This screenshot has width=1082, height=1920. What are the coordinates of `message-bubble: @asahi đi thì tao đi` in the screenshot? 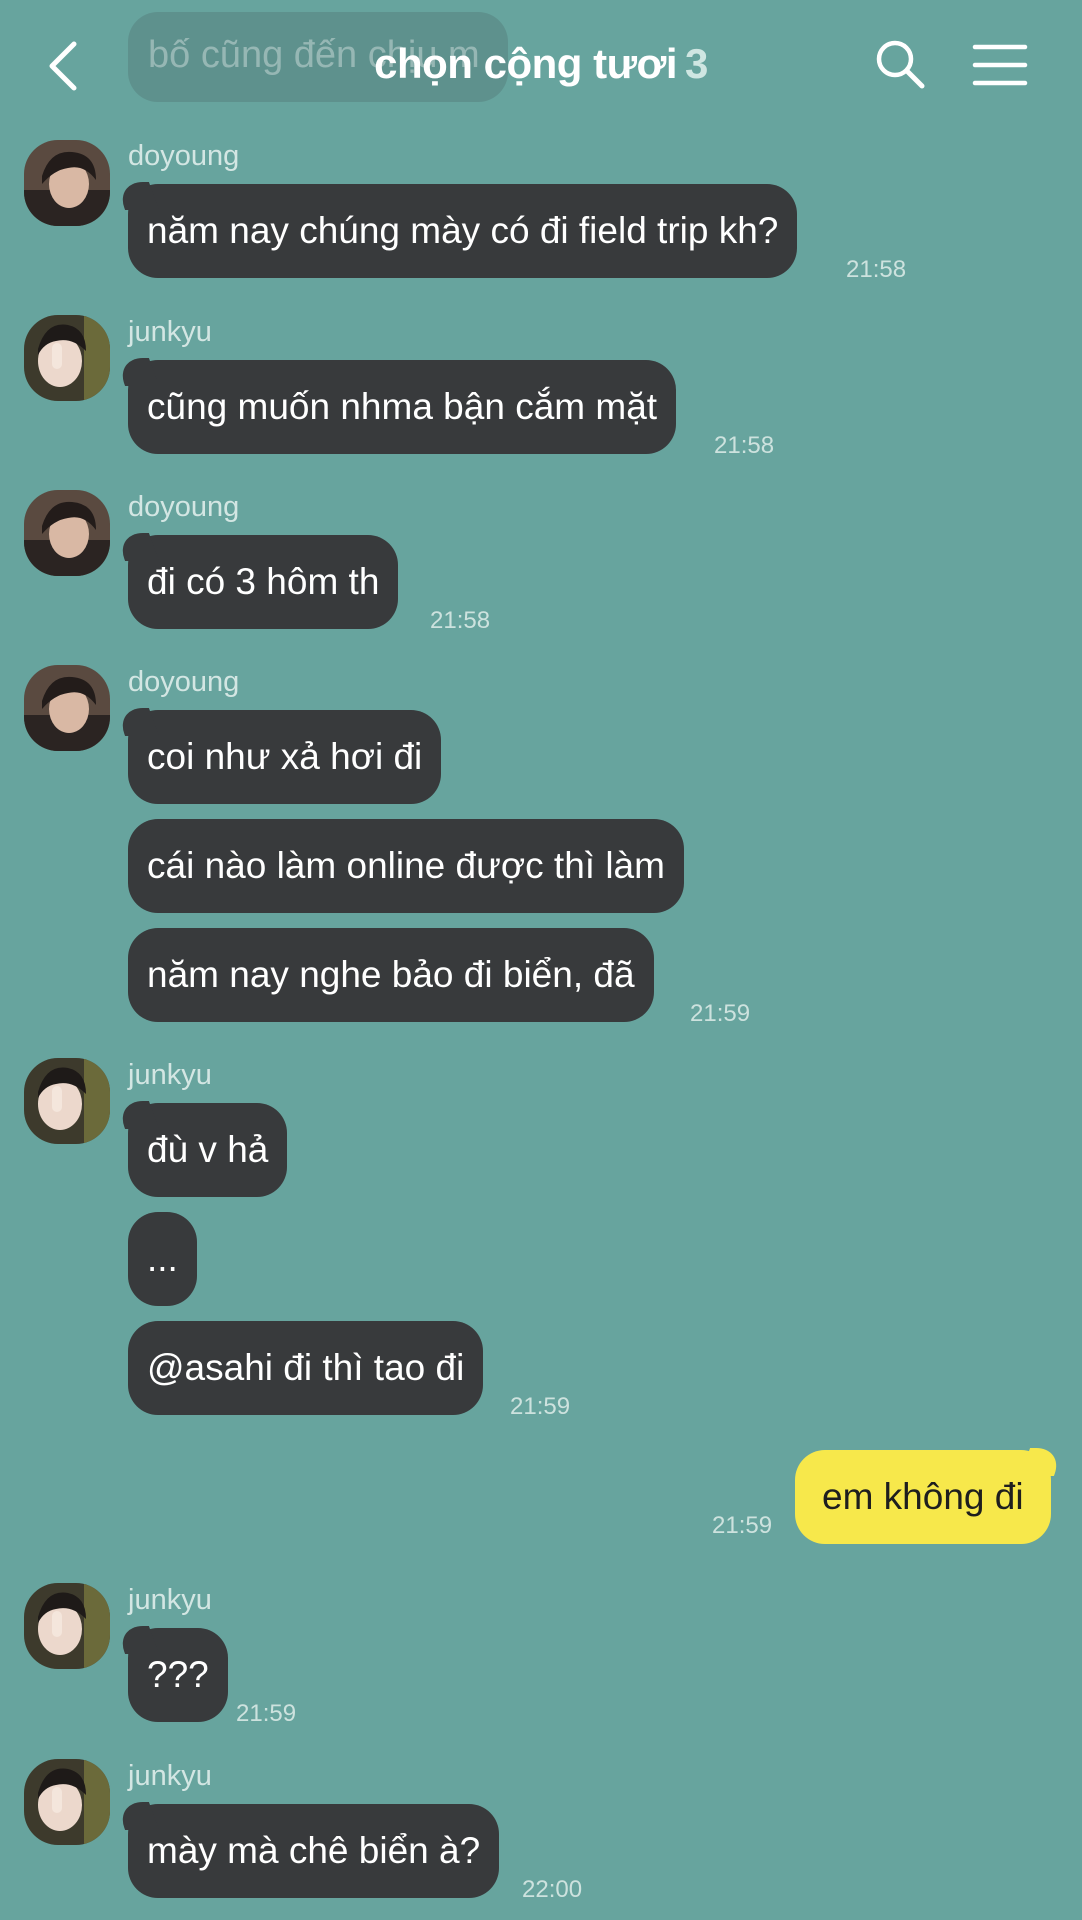 It's located at (306, 1368).